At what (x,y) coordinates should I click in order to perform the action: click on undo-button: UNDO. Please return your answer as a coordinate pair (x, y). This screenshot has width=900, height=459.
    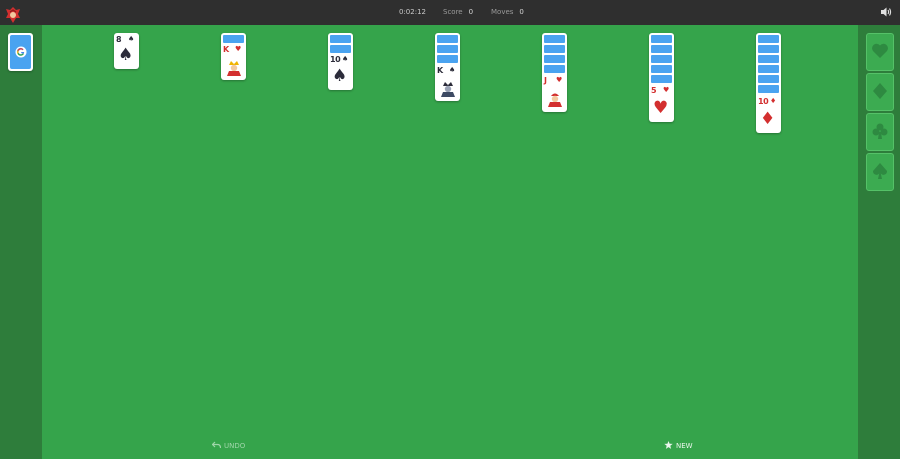
    Looking at the image, I should click on (228, 445).